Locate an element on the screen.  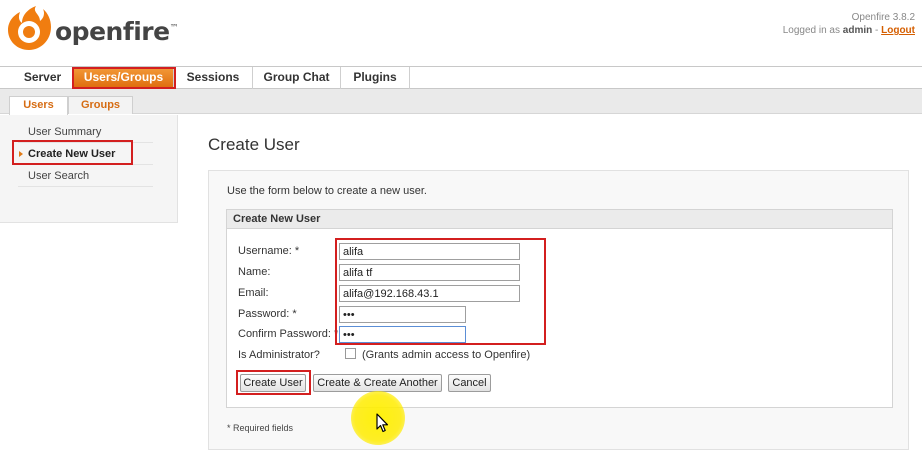
name-input is located at coordinates (429, 272).